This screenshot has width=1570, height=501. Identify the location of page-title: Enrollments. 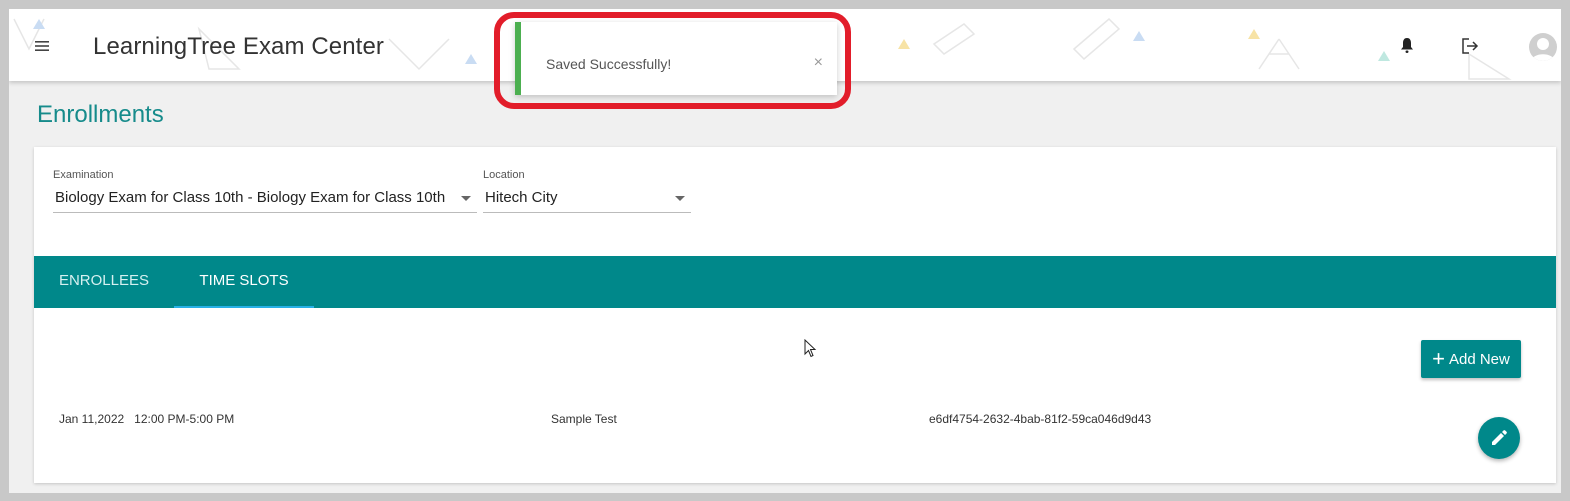
(100, 114).